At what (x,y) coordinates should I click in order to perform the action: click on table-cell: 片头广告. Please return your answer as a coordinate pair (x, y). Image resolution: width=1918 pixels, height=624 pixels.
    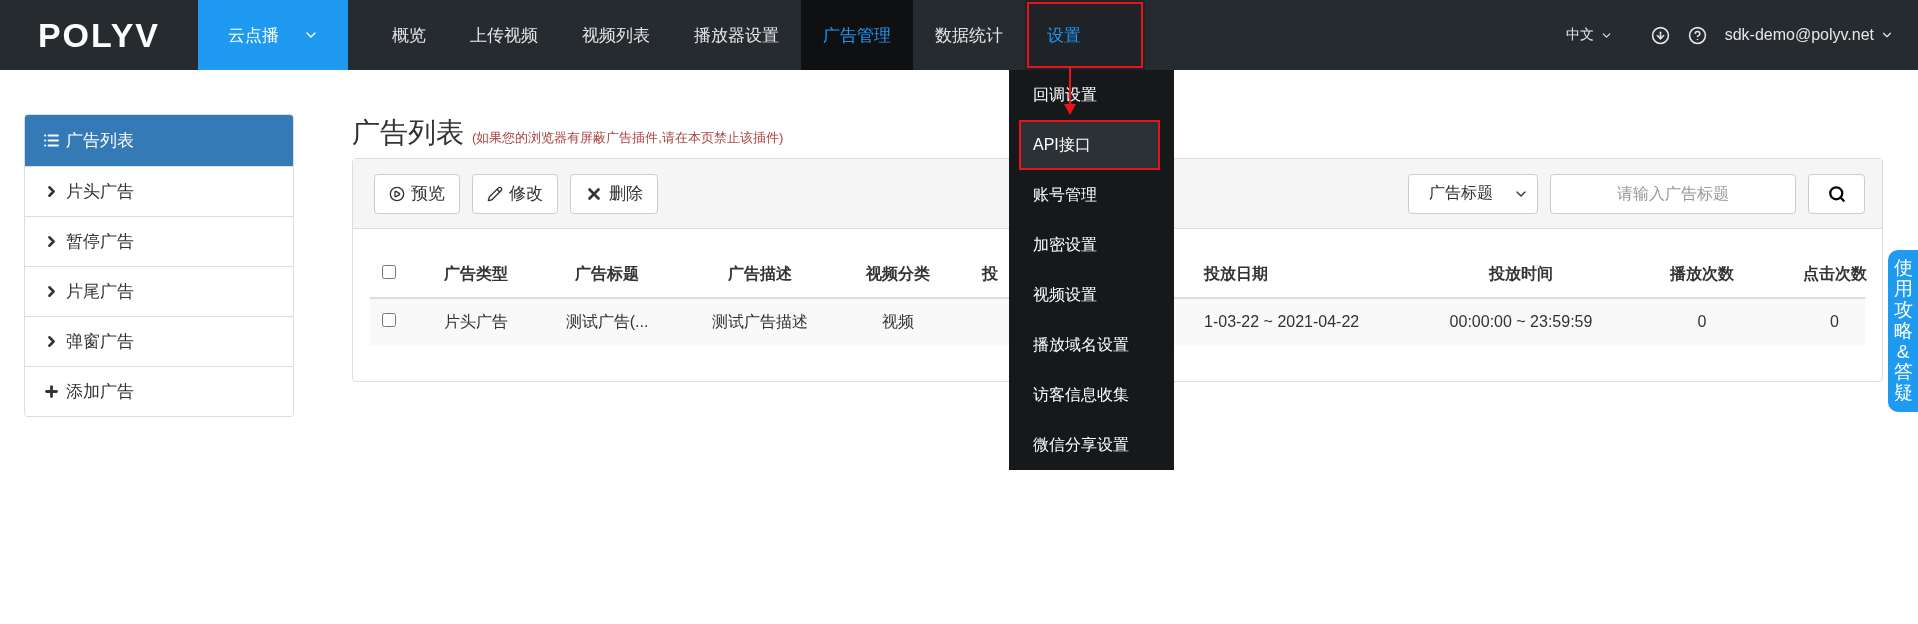
    Looking at the image, I should click on (476, 321).